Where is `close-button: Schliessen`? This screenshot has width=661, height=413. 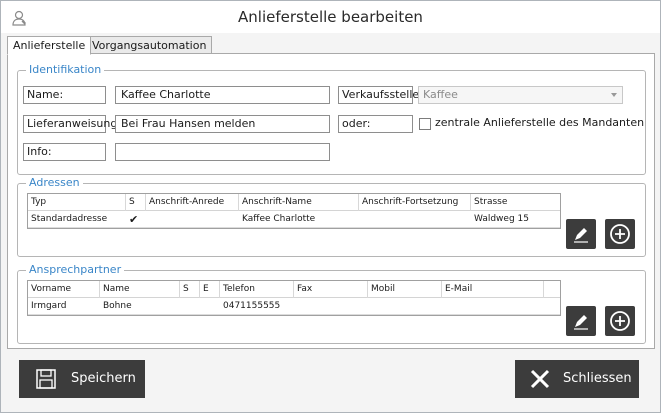
close-button: Schliessen is located at coordinates (577, 379).